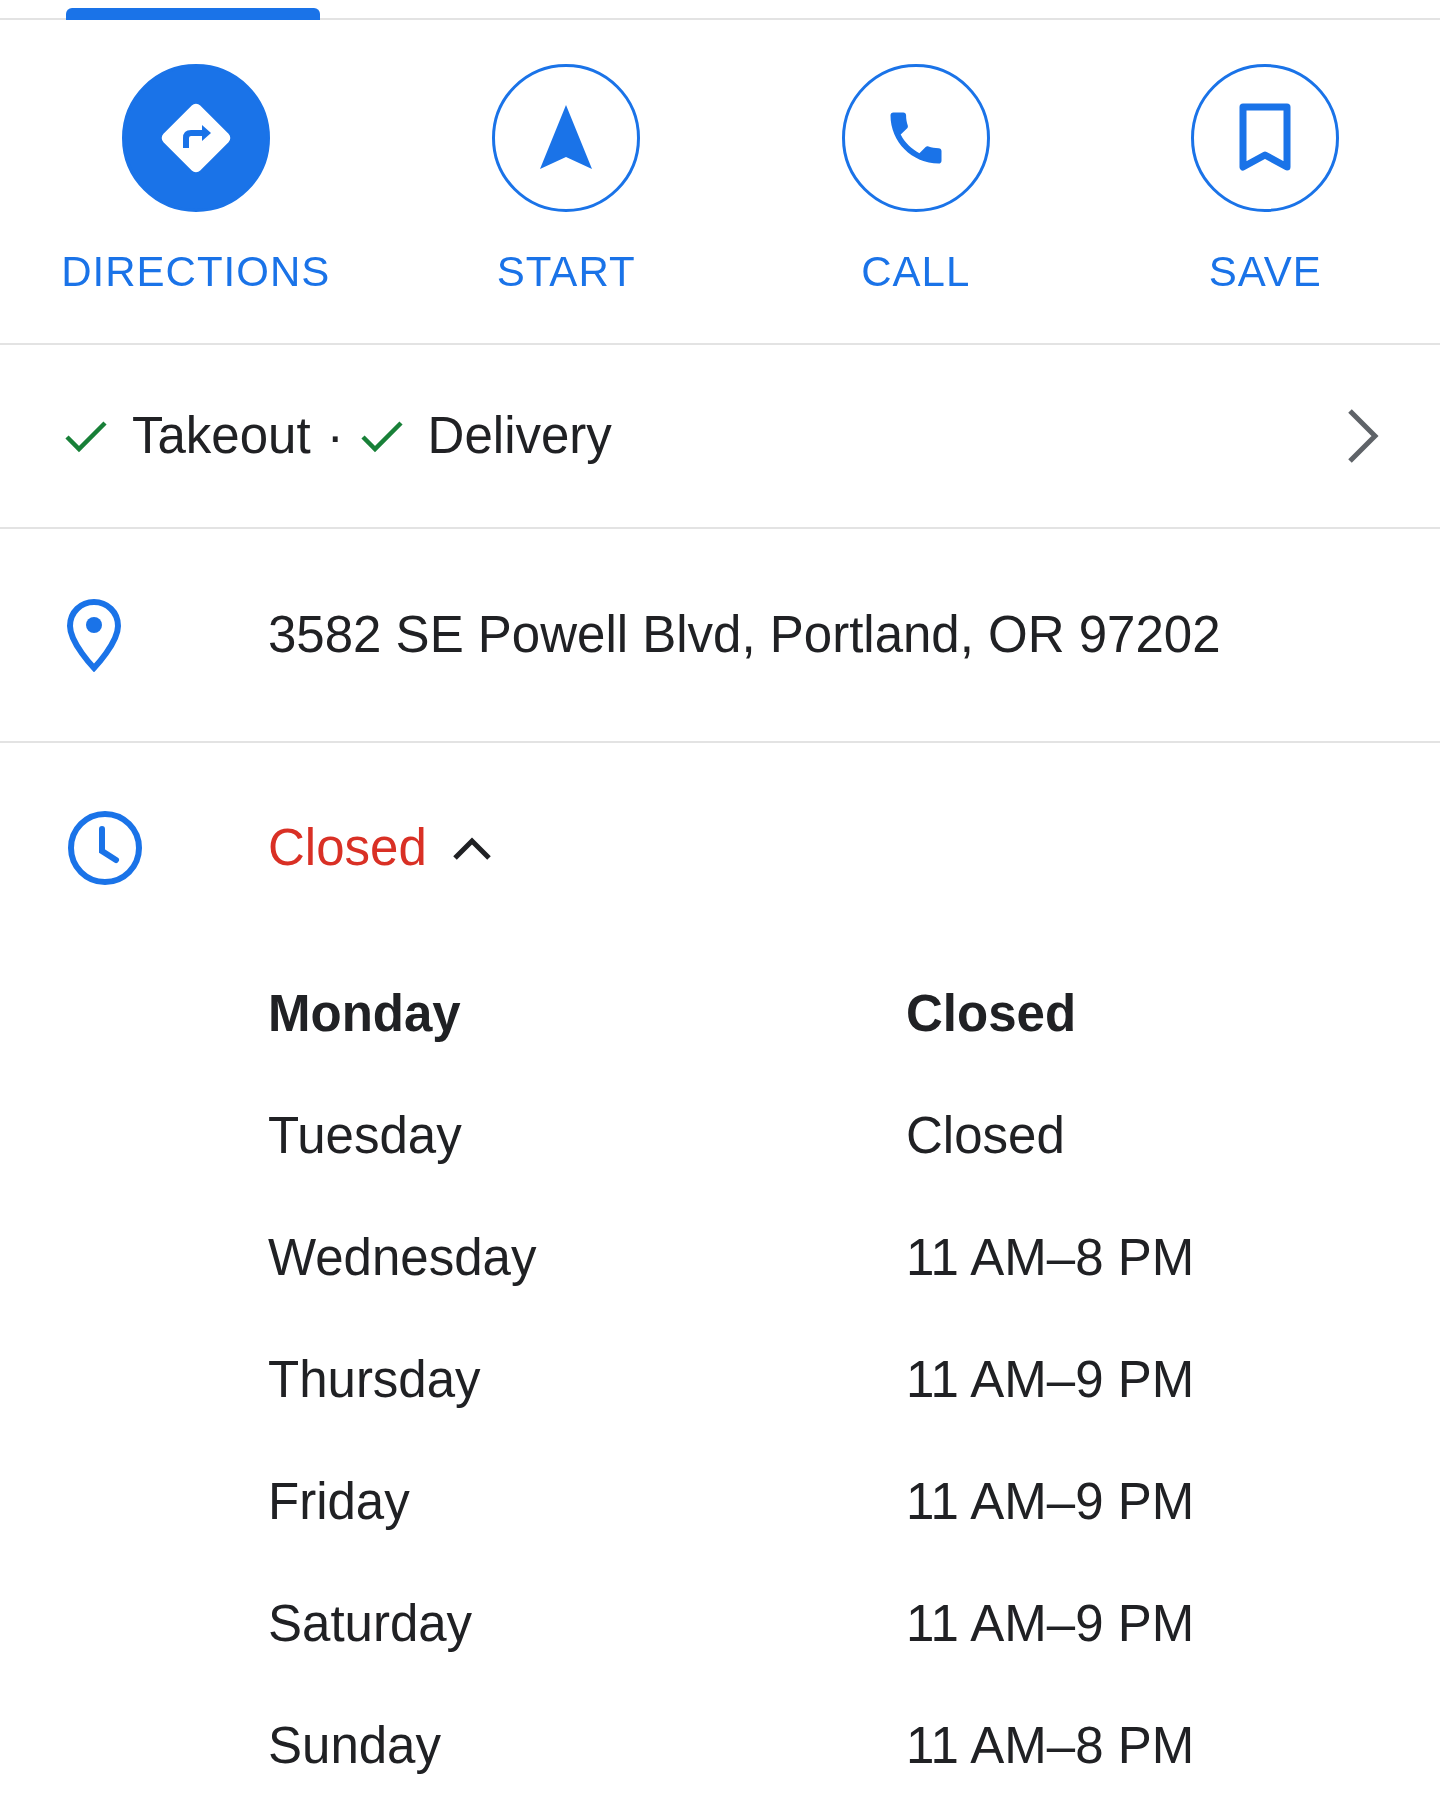 The image size is (1440, 1800). What do you see at coordinates (915, 181) in the screenshot?
I see `call-button: CALL` at bounding box center [915, 181].